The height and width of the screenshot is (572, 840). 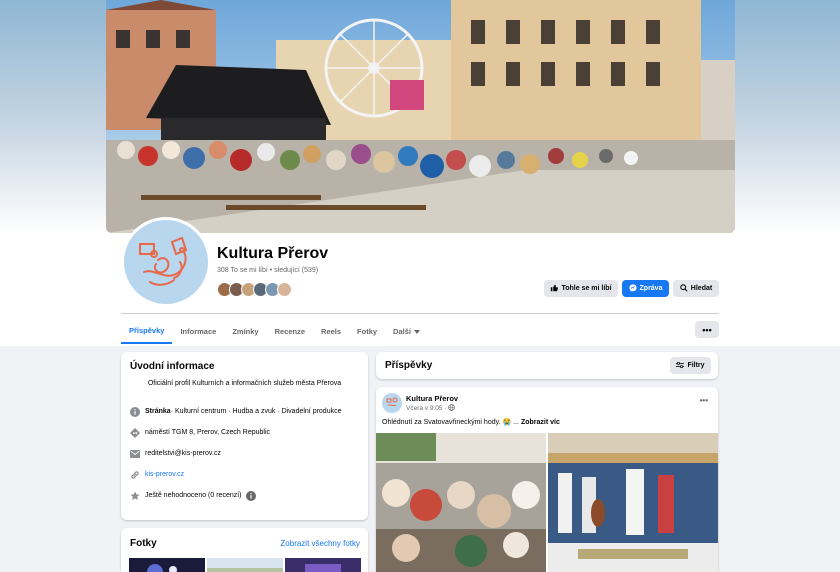 I want to click on tab-label: Příspěvky, so click(x=147, y=330).